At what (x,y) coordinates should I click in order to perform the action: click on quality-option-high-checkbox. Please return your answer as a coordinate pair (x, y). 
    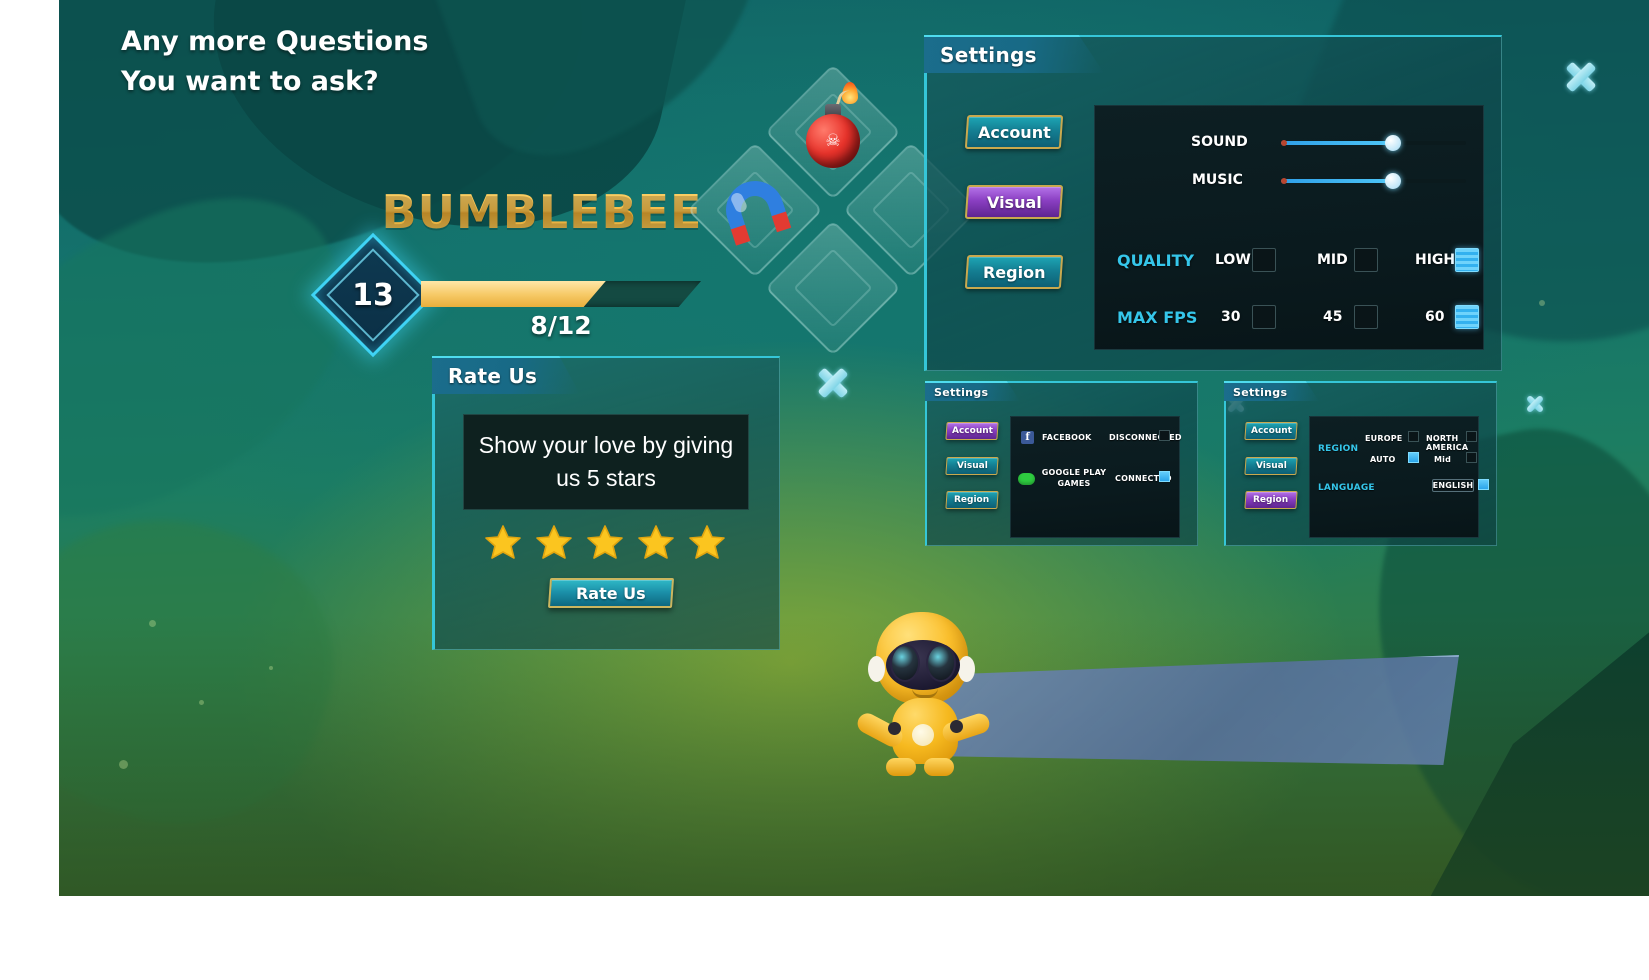
    Looking at the image, I should click on (1467, 260).